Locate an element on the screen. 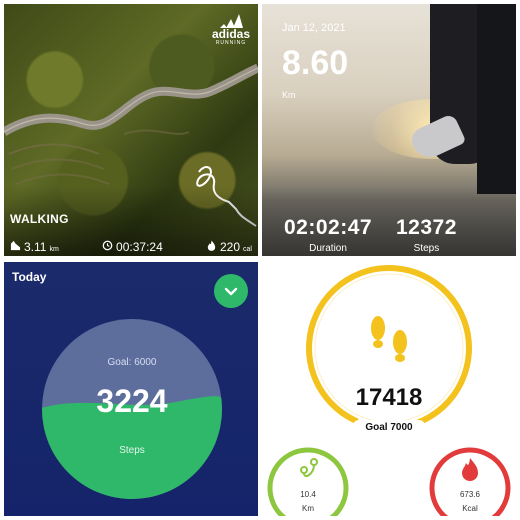 The image size is (520, 520). goal-text: Goal: 6000 is located at coordinates (132, 362).